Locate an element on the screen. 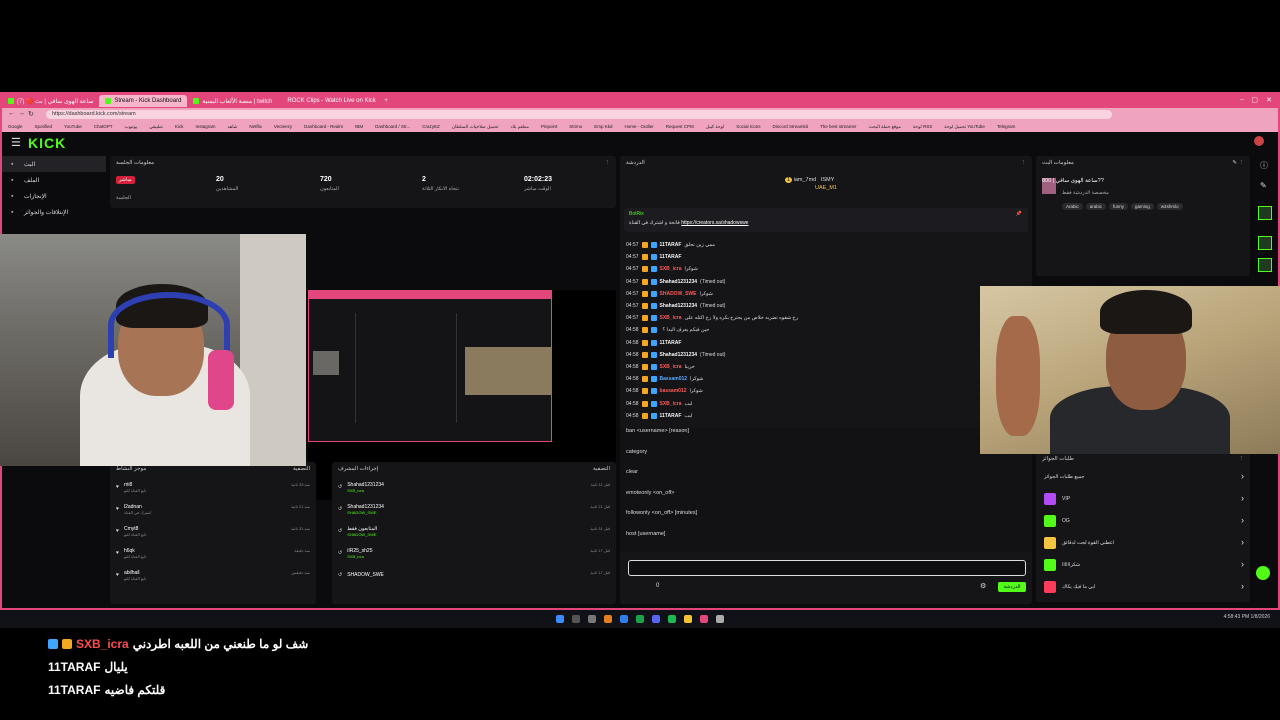 The image size is (1280, 720). back-icon: ← is located at coordinates (11, 113).